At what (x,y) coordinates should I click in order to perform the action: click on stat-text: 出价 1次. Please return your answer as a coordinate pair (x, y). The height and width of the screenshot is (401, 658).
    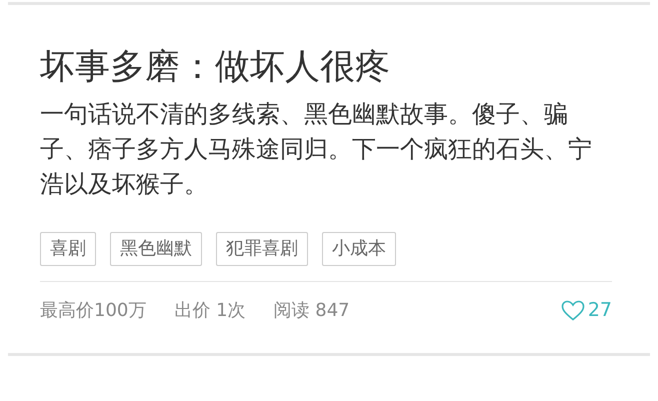
    Looking at the image, I should click on (210, 310).